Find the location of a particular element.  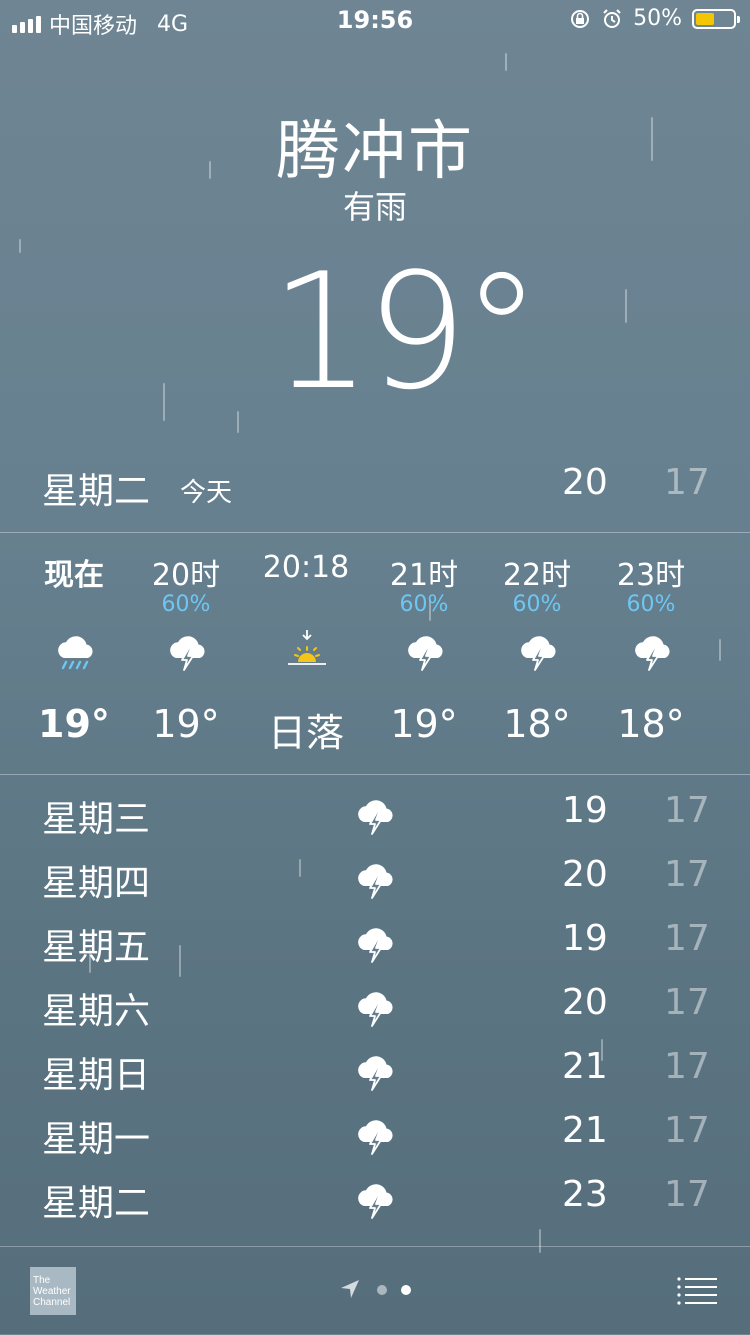

bottom-toolbar: The Weather Channel is located at coordinates (375, 1290).